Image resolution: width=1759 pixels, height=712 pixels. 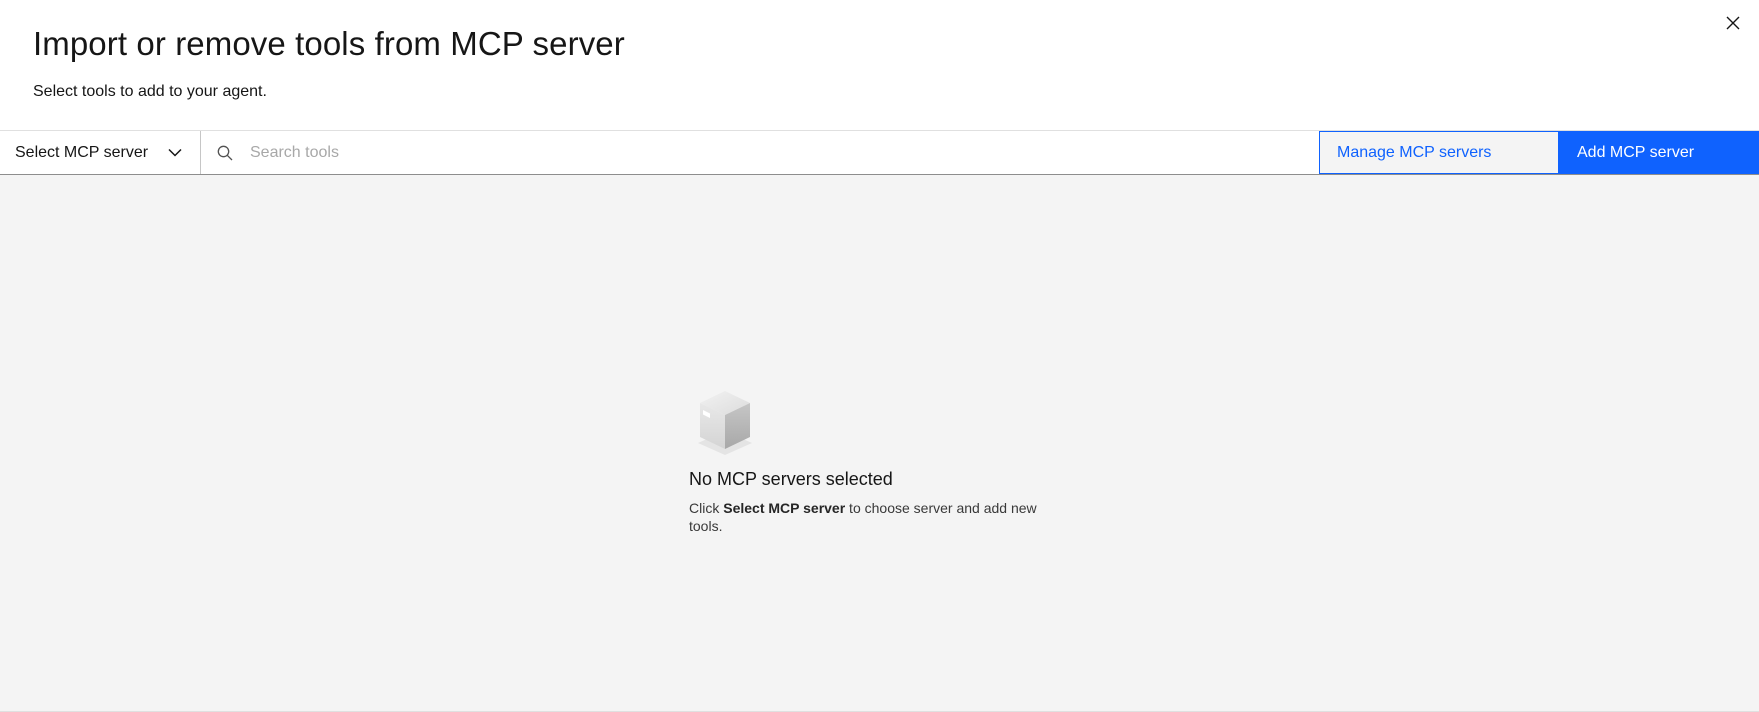 I want to click on package-box-icon, so click(x=725, y=422).